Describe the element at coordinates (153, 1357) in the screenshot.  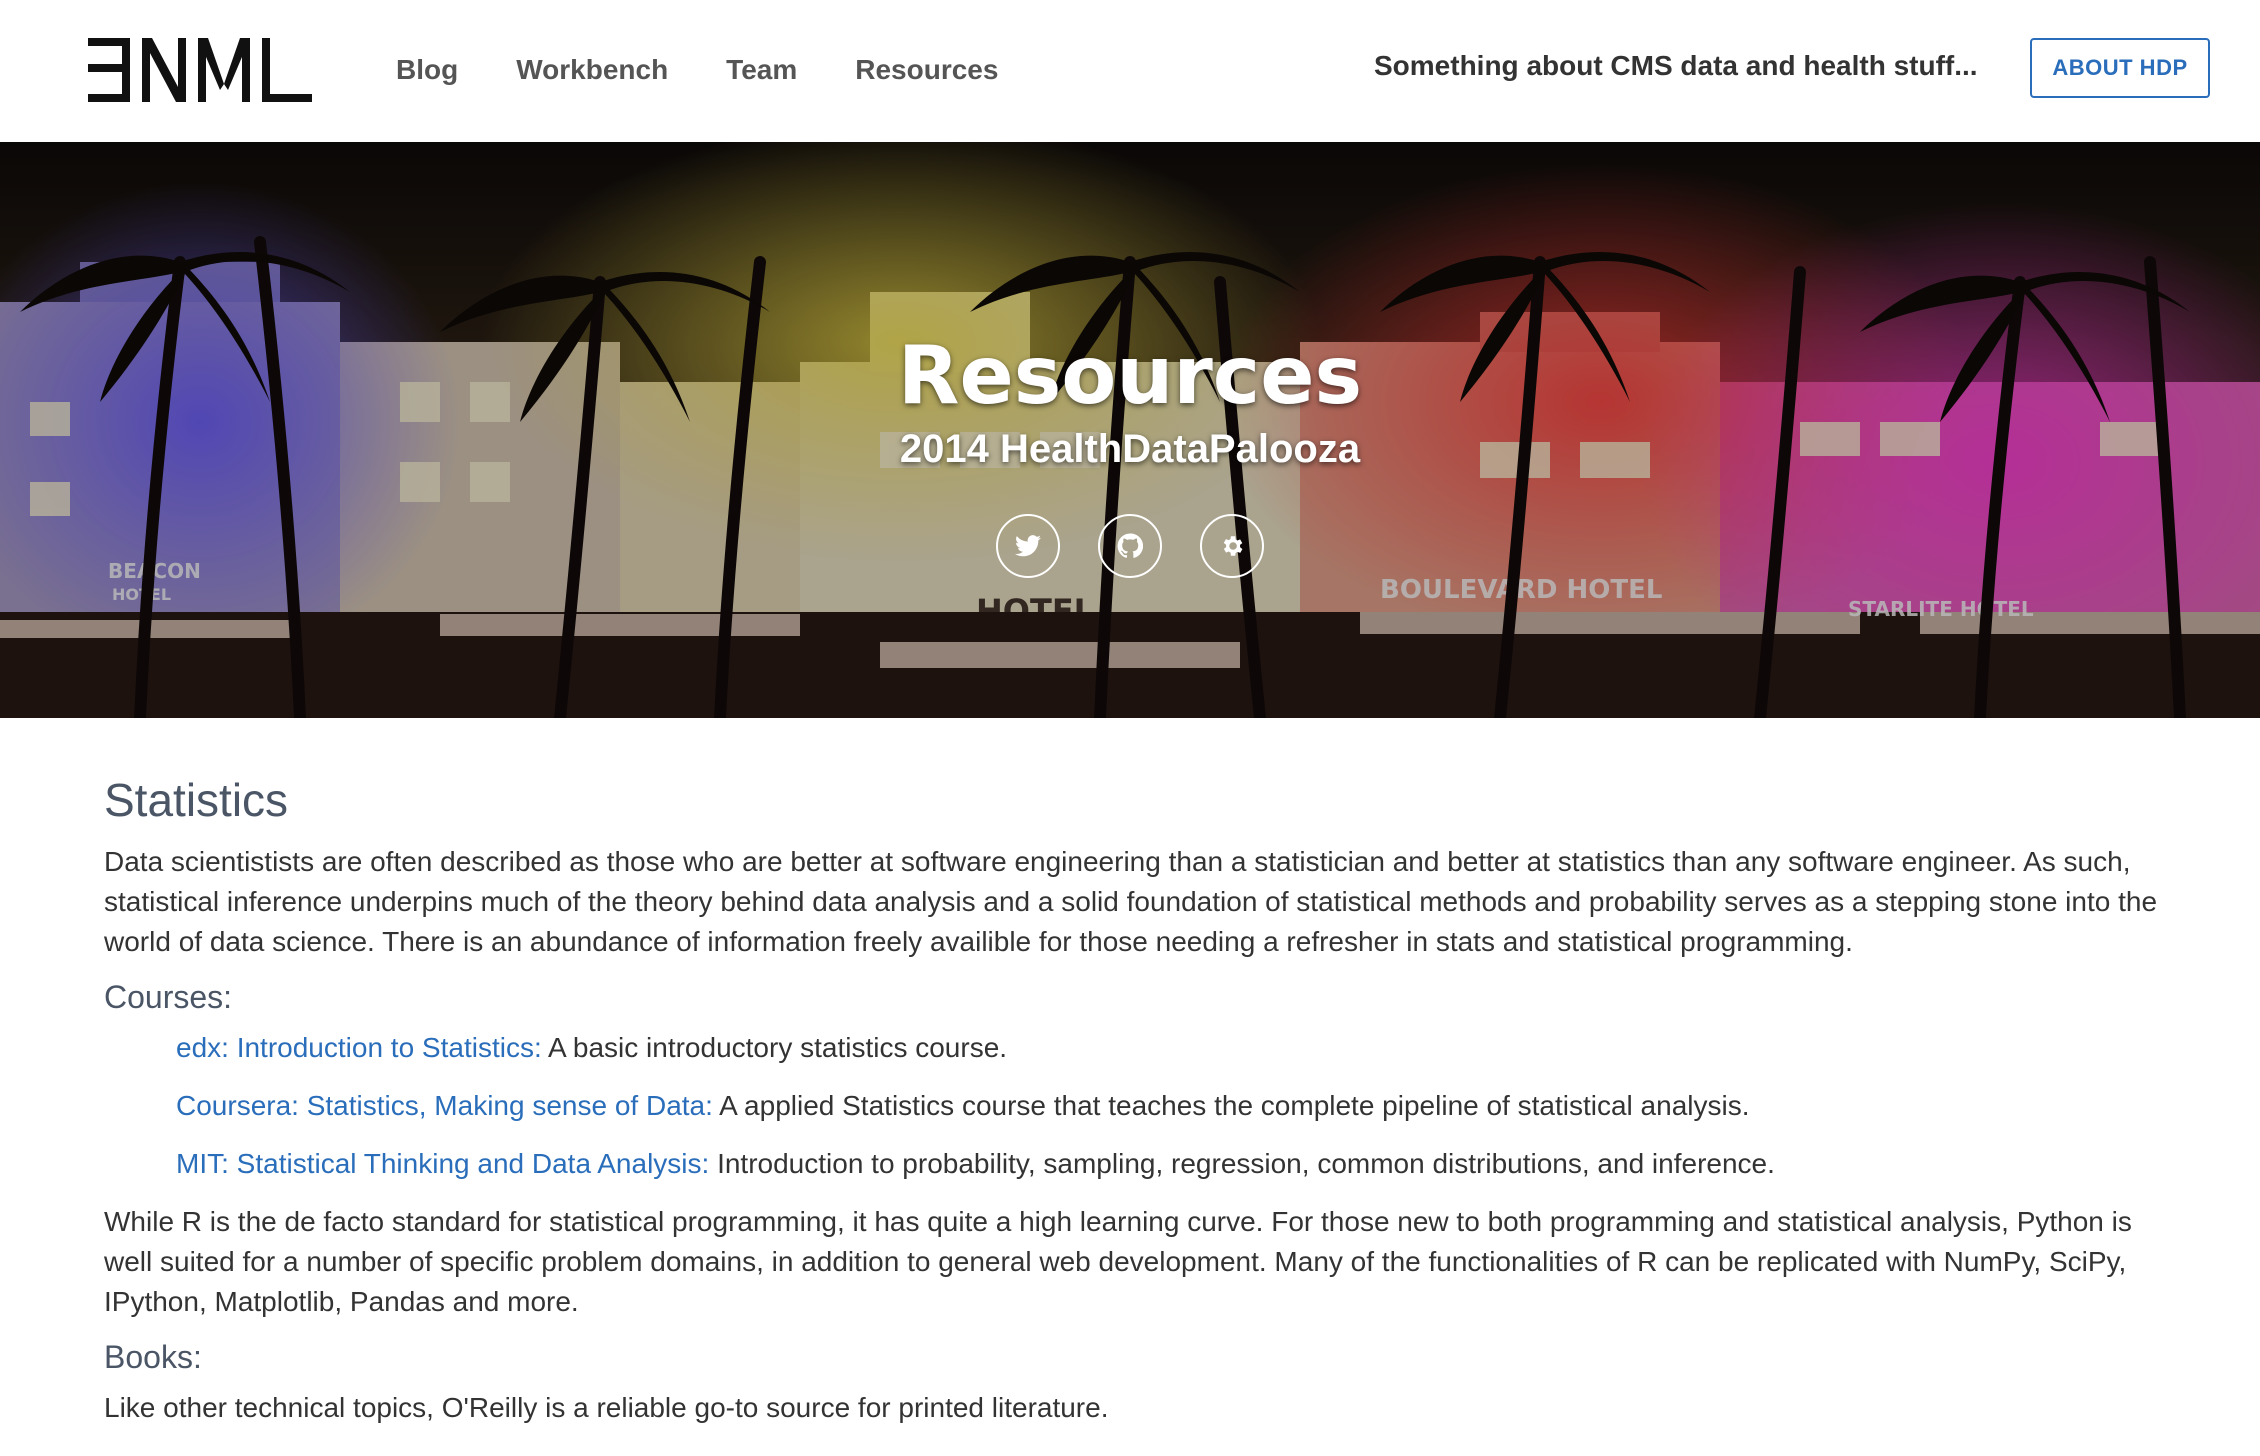
I see `books-heading: Books:` at that location.